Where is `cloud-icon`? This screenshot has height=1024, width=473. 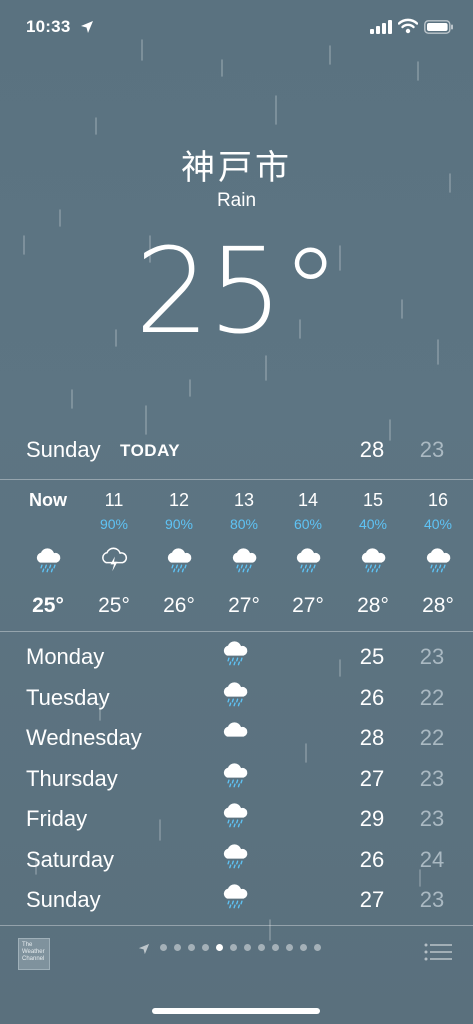
cloud-icon is located at coordinates (237, 736).